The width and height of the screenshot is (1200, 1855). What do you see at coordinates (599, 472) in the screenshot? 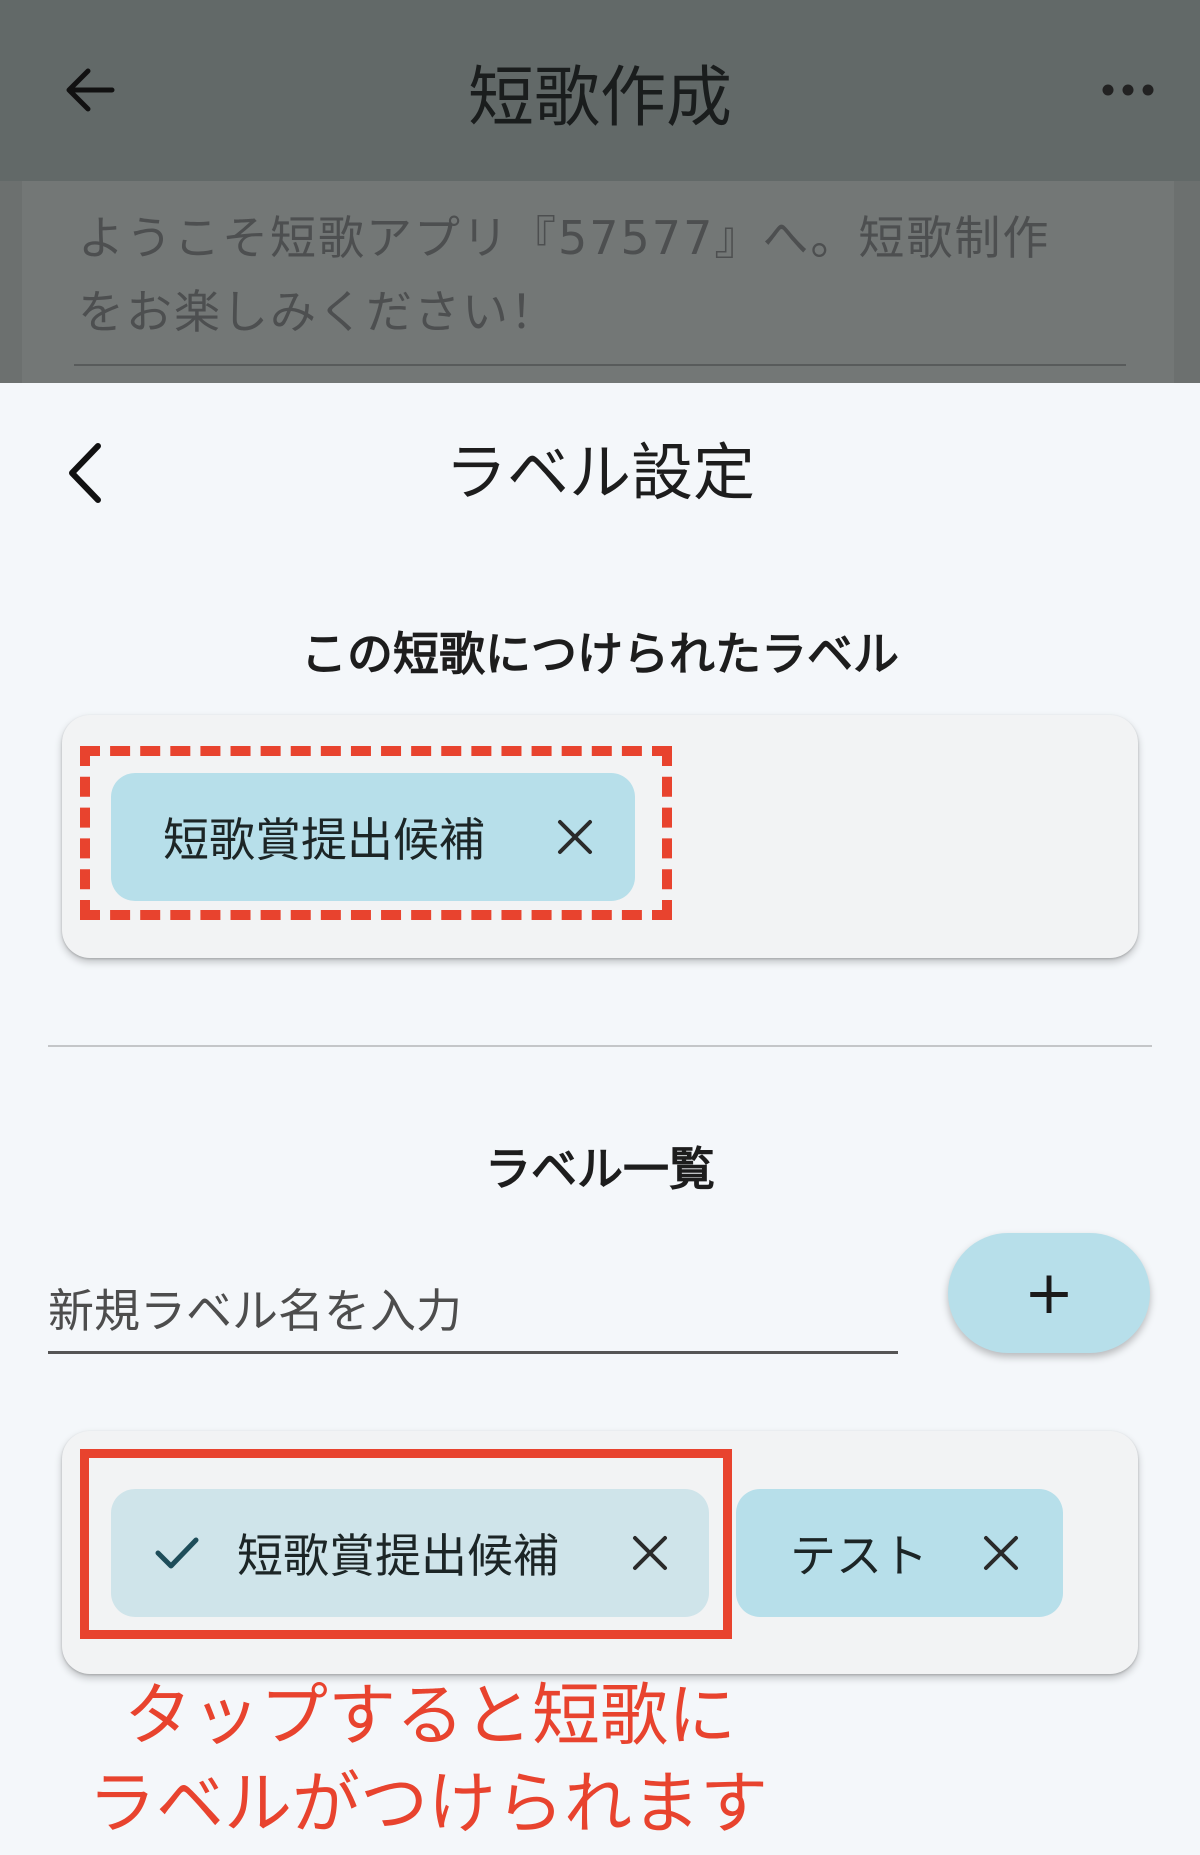
I see `sheet-title: ラベル設定` at bounding box center [599, 472].